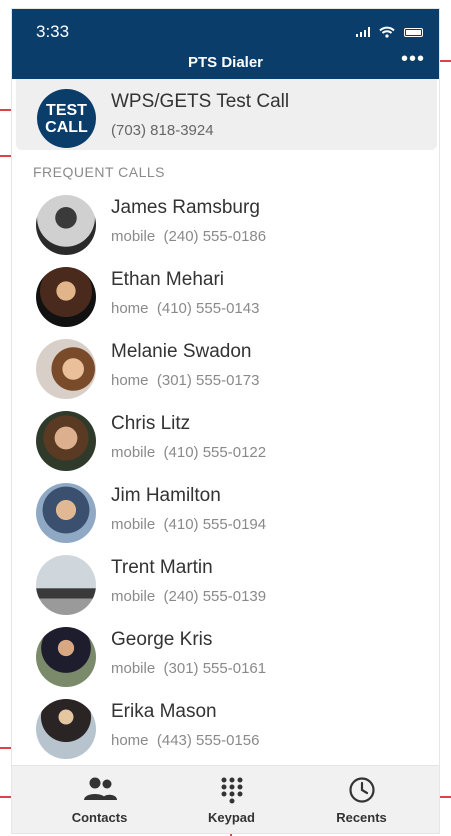  What do you see at coordinates (5, 156) in the screenshot?
I see `callout-line-test-call-bottom` at bounding box center [5, 156].